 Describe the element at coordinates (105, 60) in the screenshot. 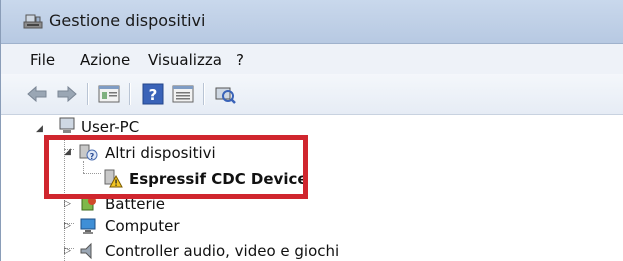

I see `menu-azione: Azione` at that location.